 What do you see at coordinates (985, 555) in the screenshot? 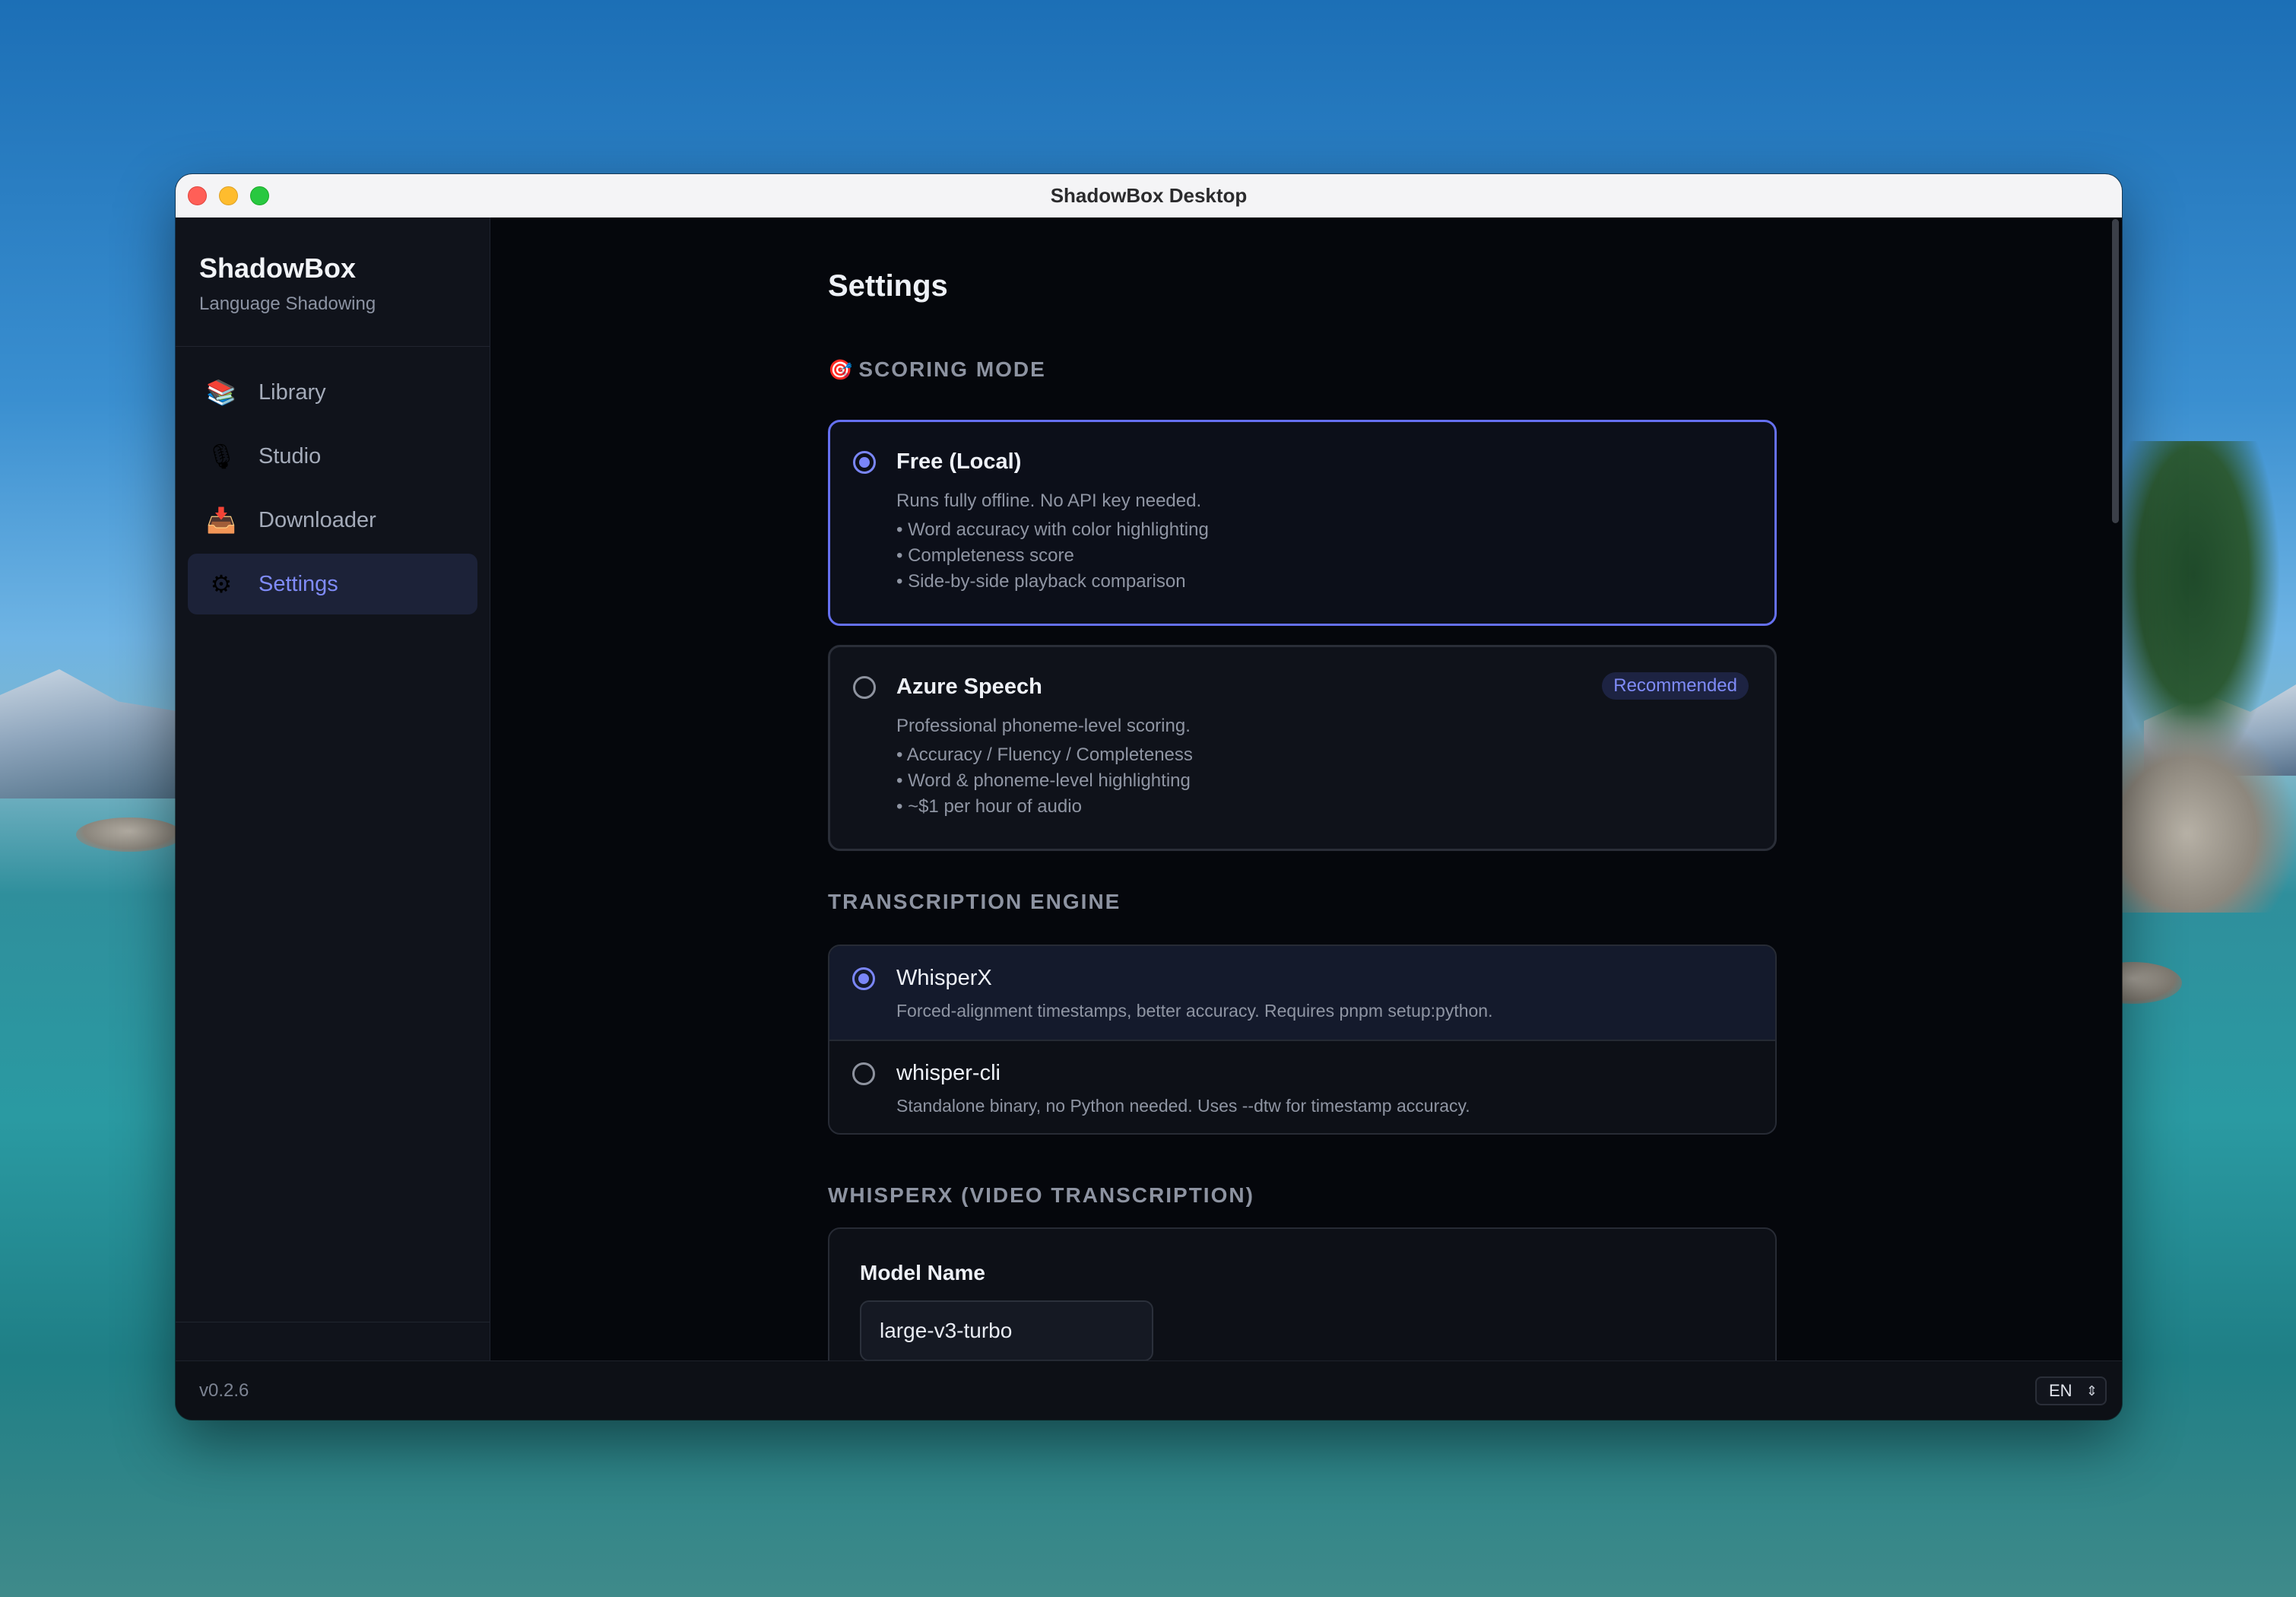
I see `feature-item: • Completeness score` at bounding box center [985, 555].